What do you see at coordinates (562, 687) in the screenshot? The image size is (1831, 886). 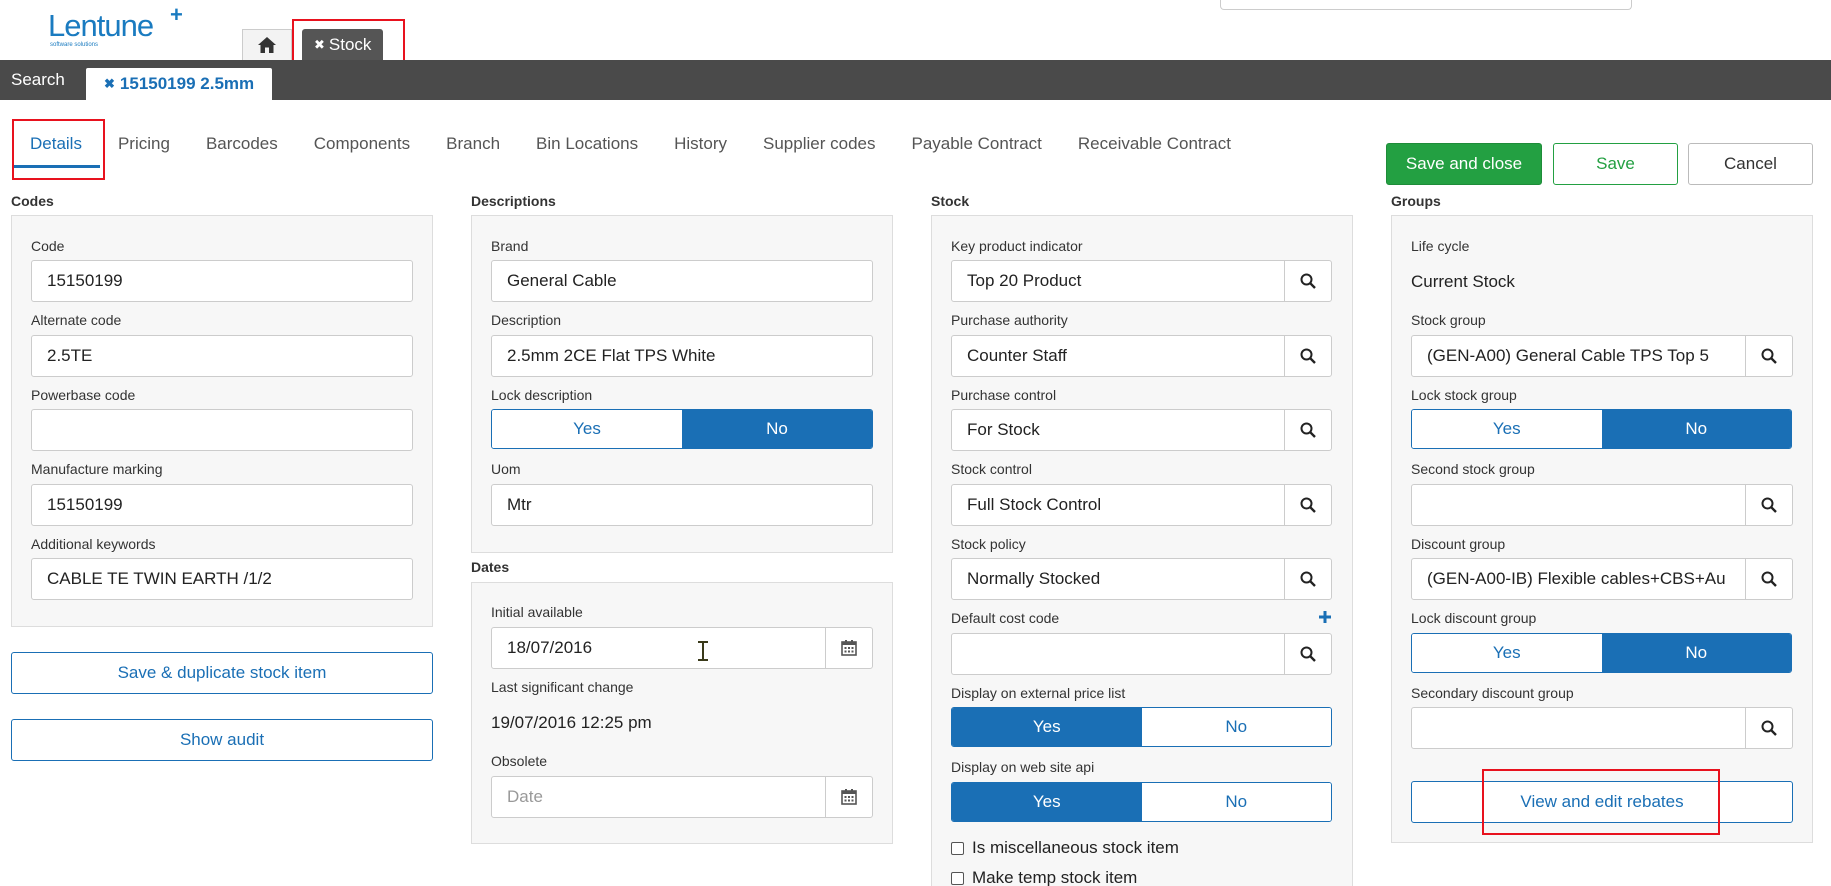 I see `last-significant-change-label: Last significant change` at bounding box center [562, 687].